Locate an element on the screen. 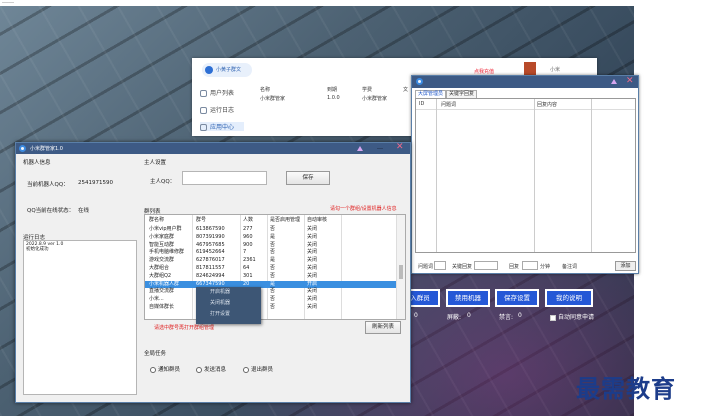 The image size is (701, 416). table-row: 大群组Q2 824624994 301 否 关闭 is located at coordinates (271, 276).